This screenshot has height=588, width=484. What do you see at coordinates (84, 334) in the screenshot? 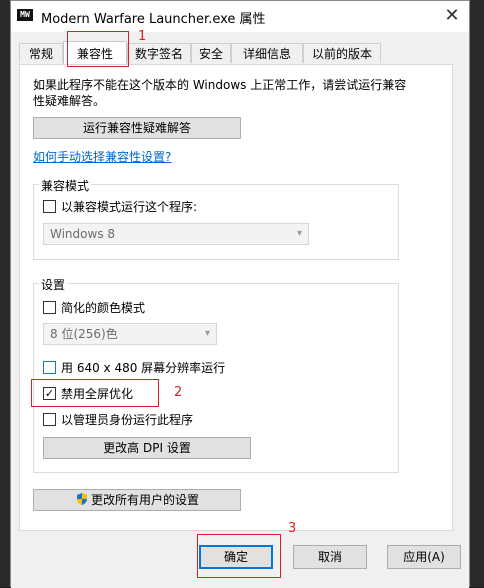
I see `color-depth-value: 8 位(256)色` at bounding box center [84, 334].